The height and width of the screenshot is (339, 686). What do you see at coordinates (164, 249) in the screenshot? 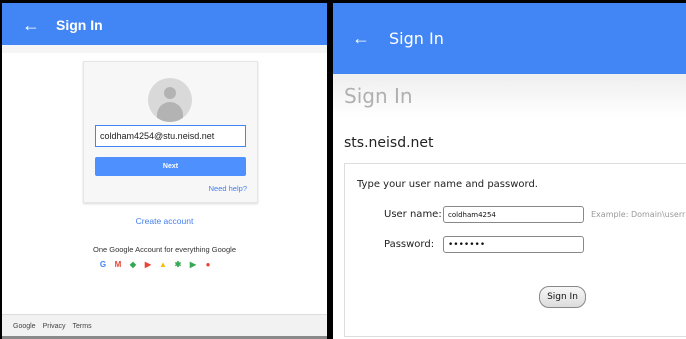
I see `tagline: One Google Account for everything Google` at bounding box center [164, 249].